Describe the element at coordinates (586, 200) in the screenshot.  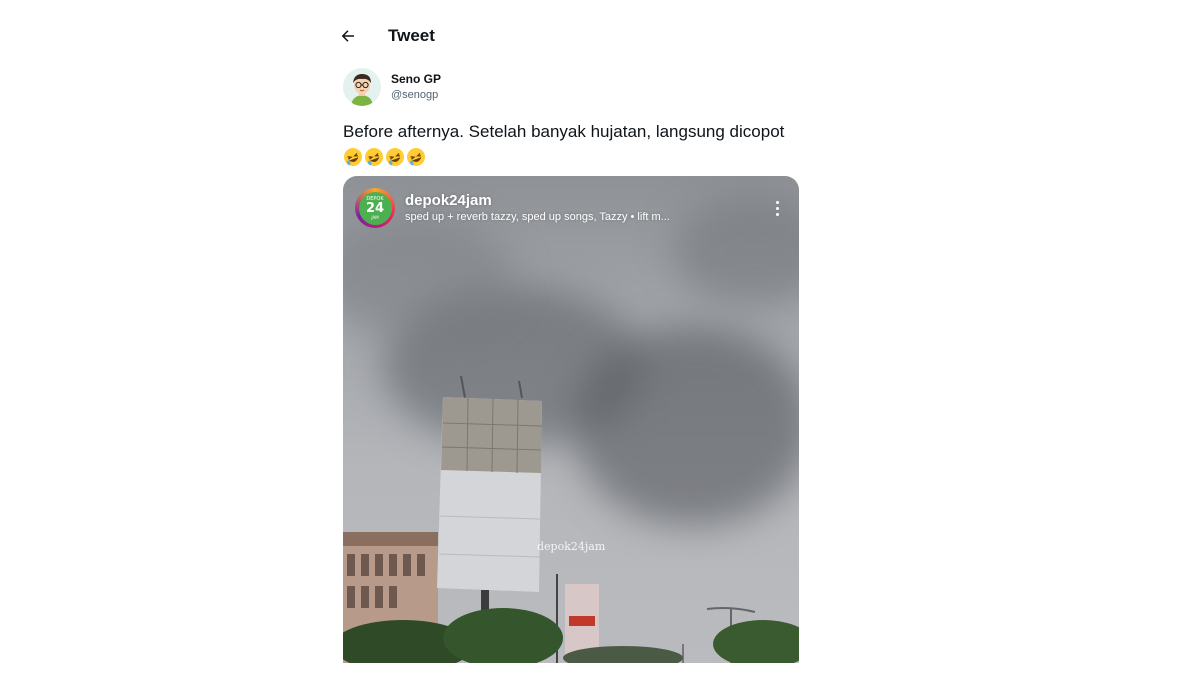
I see `video-account-name: depok24jam` at that location.